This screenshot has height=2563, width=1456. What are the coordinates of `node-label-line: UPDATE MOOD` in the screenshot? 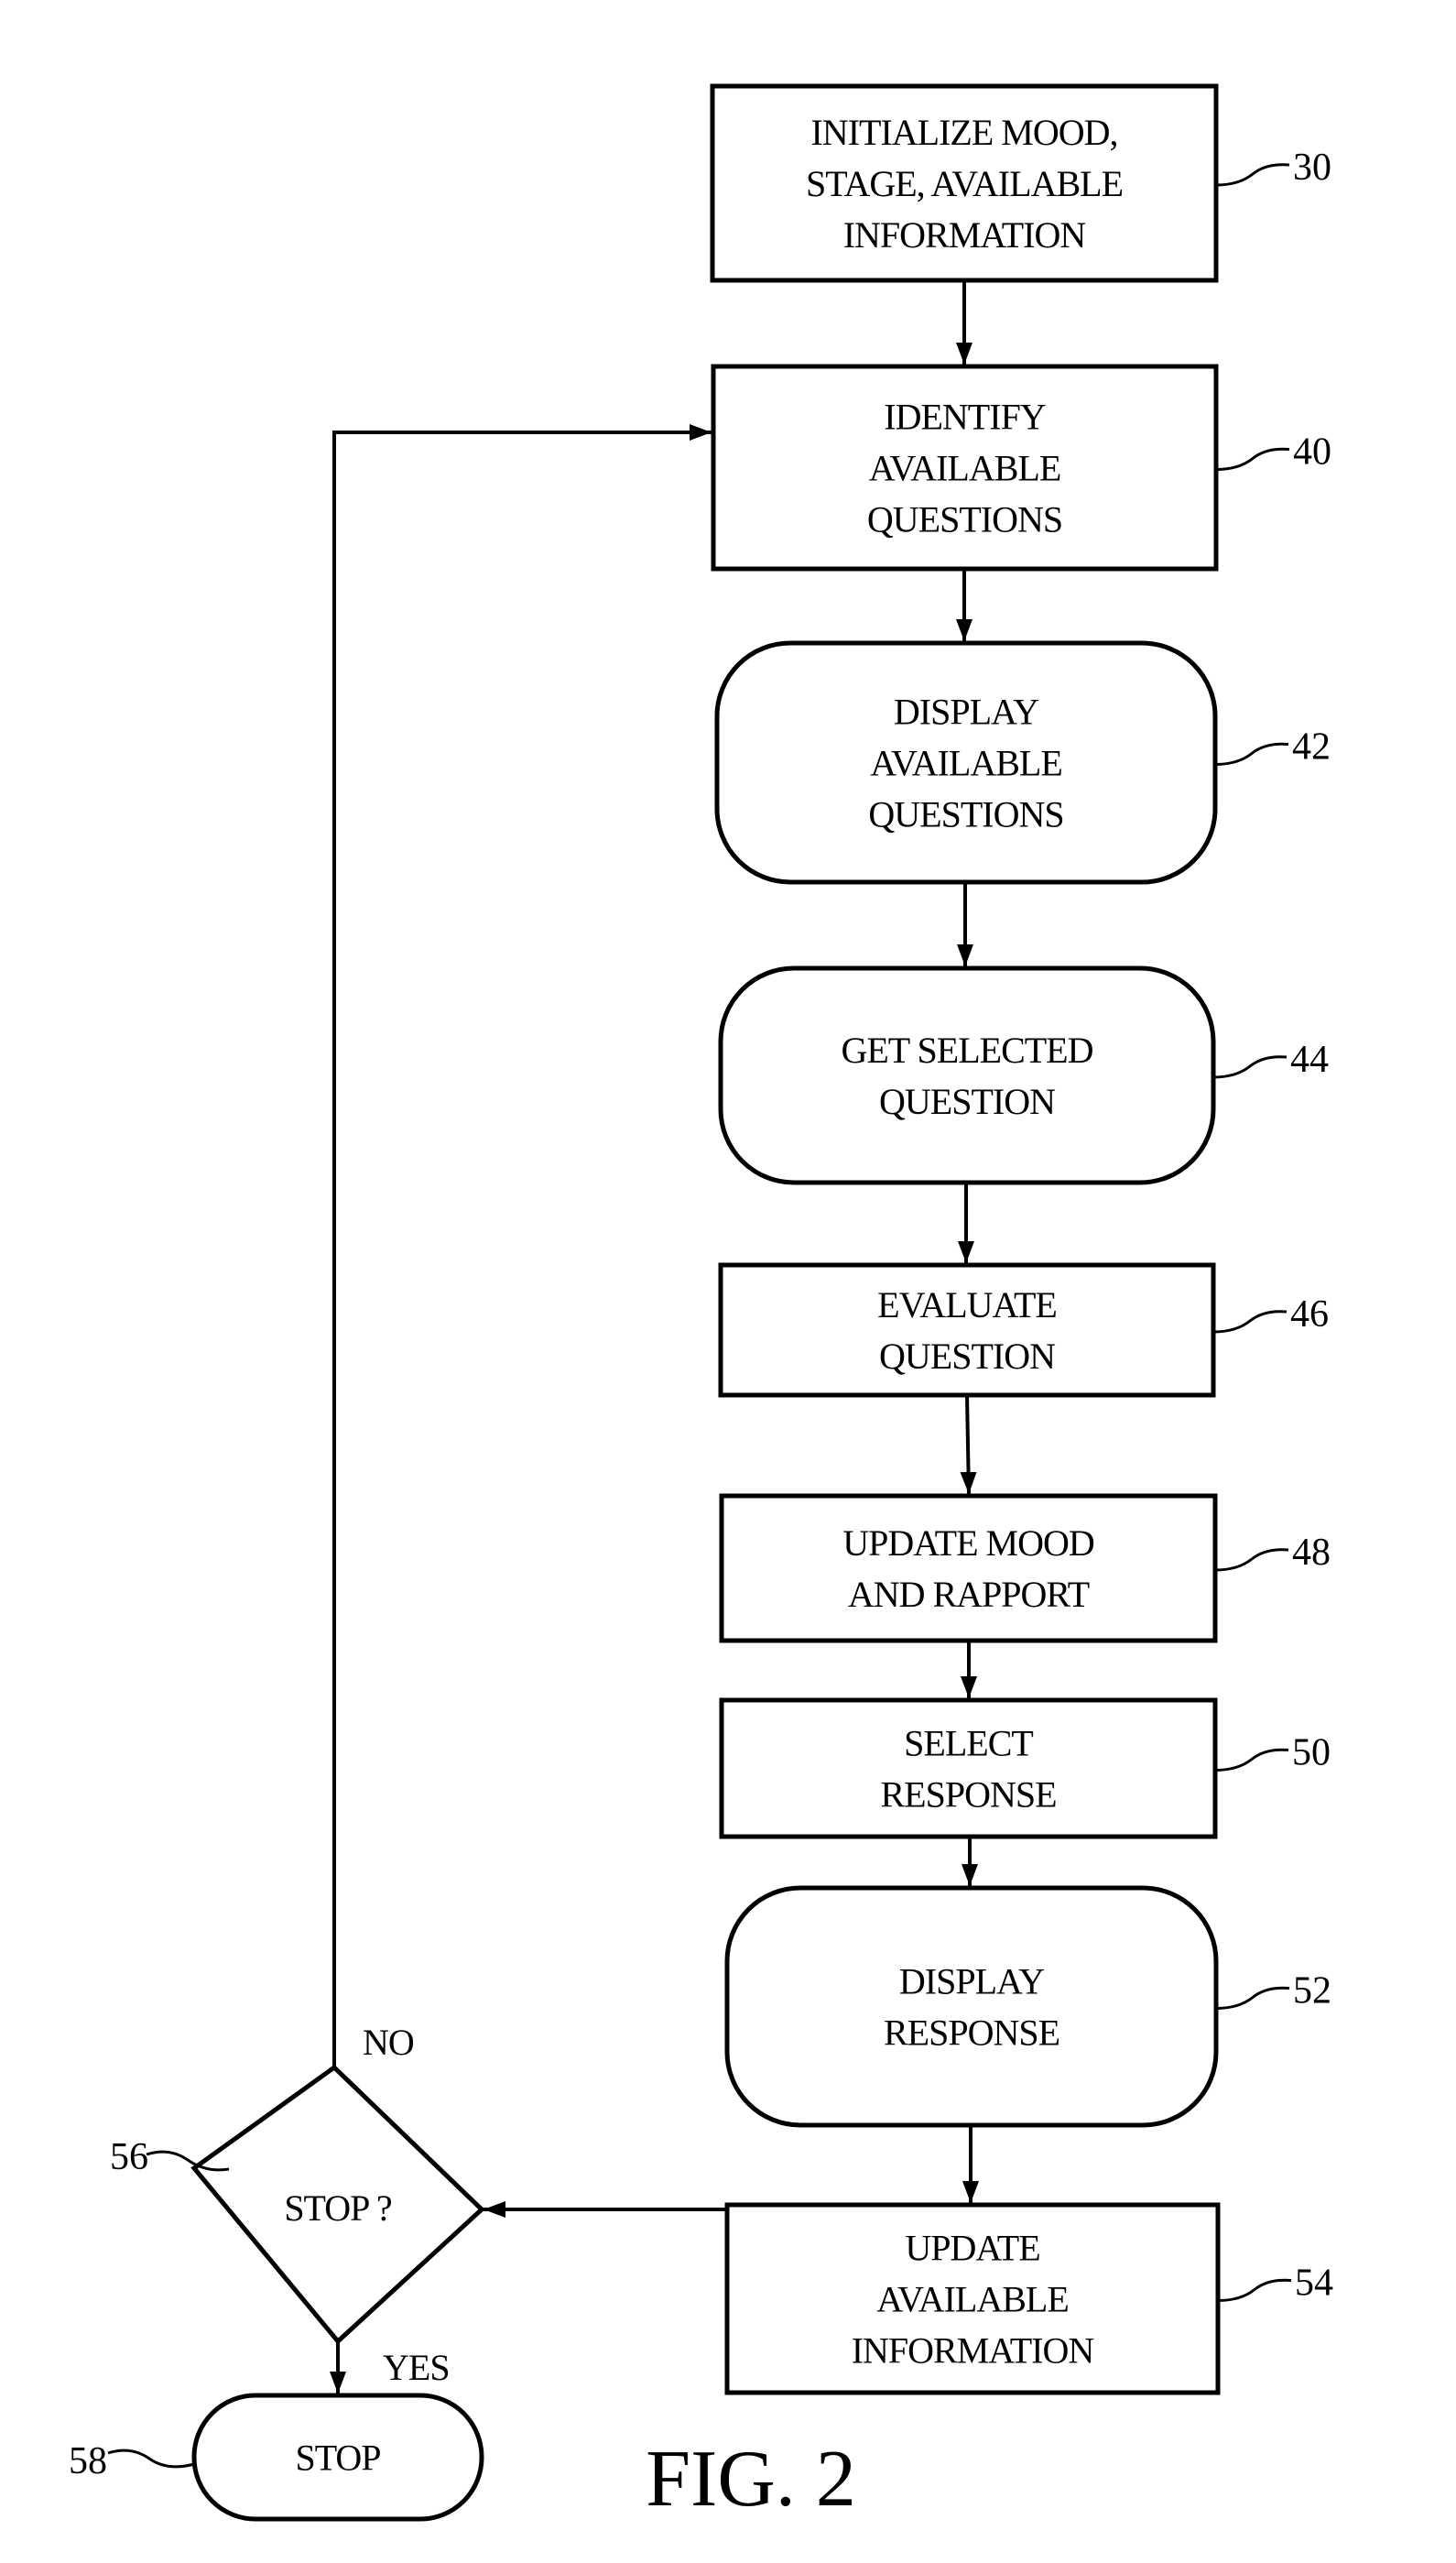 It's located at (968, 1543).